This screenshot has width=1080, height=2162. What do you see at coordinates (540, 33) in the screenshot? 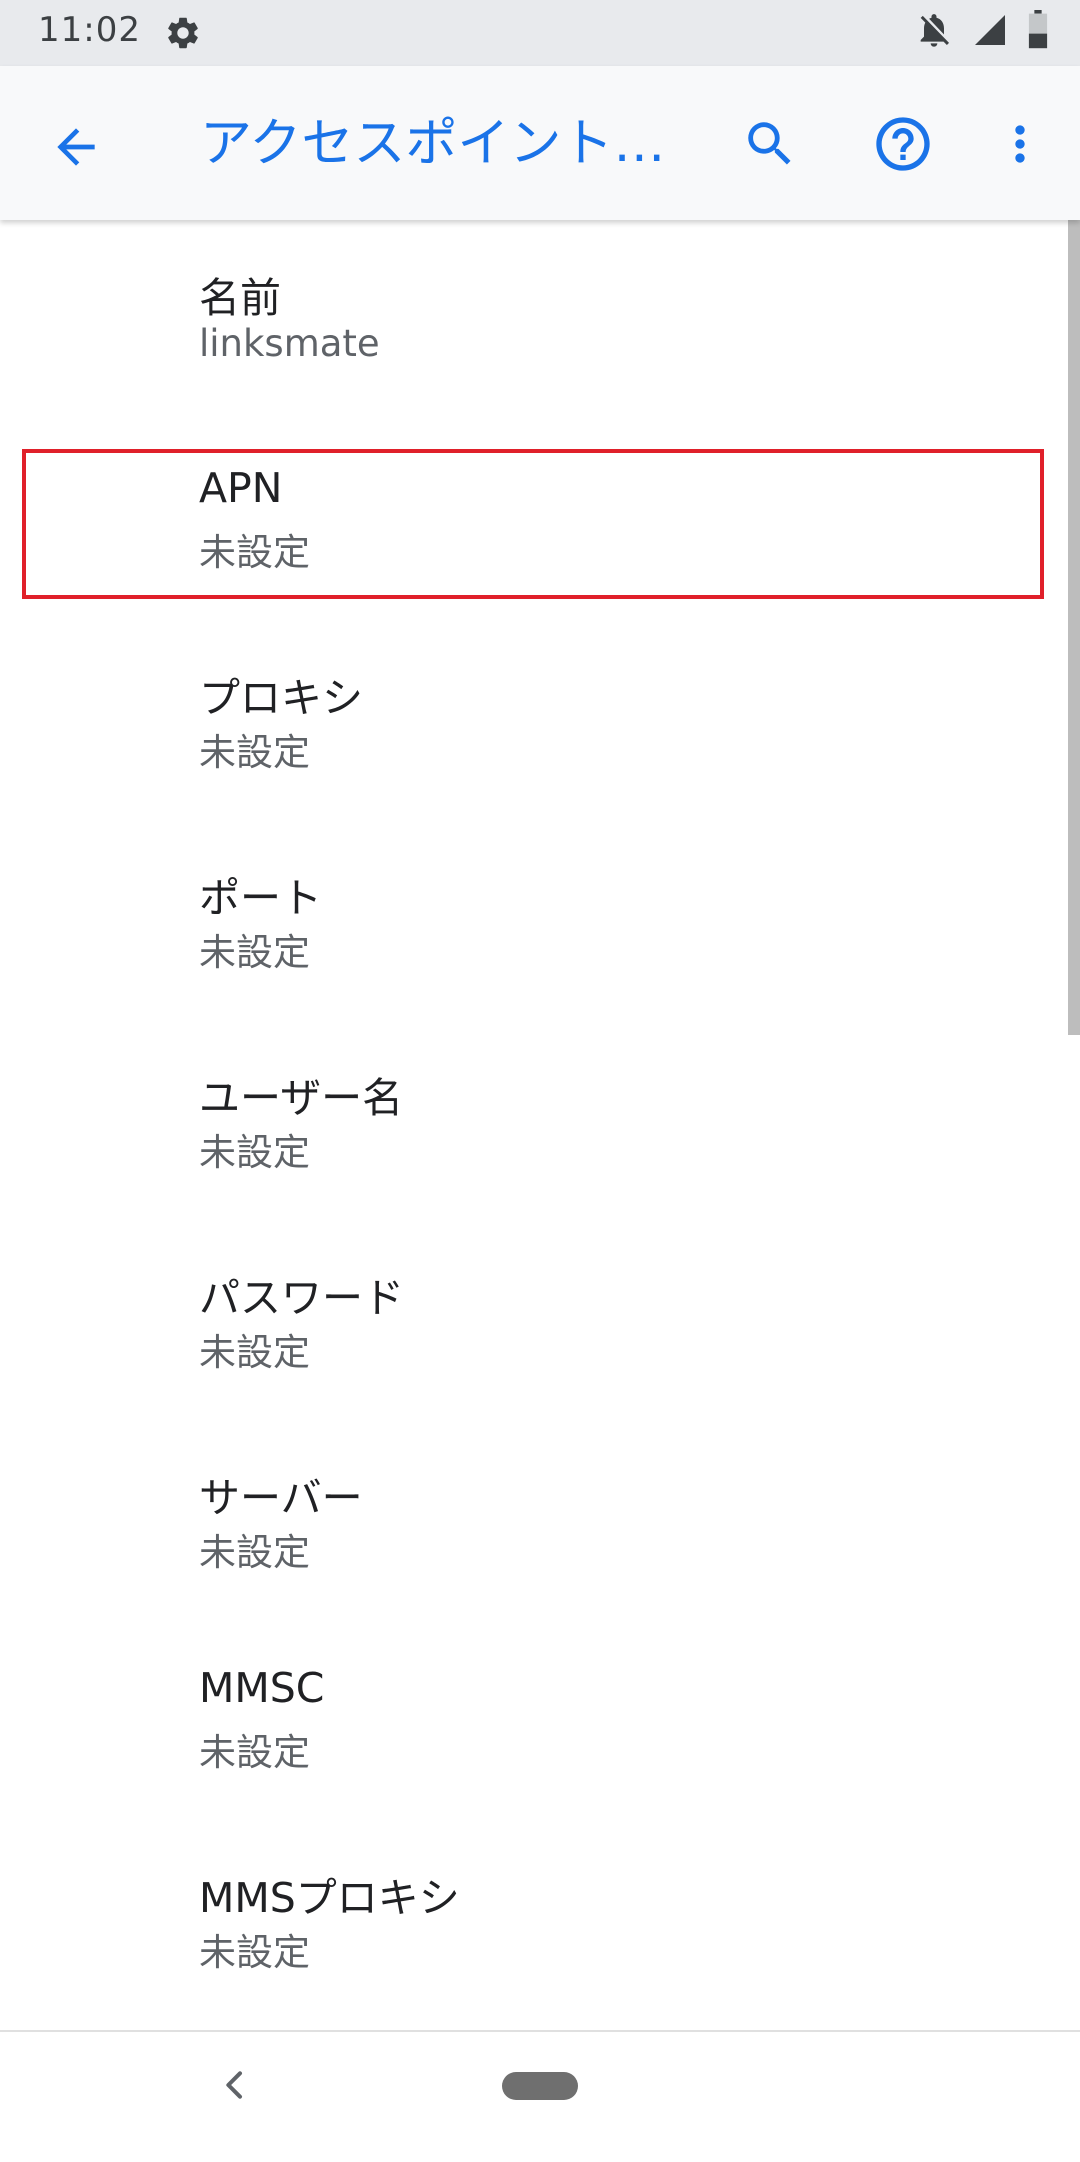
I see `status-bar: 11:02` at bounding box center [540, 33].